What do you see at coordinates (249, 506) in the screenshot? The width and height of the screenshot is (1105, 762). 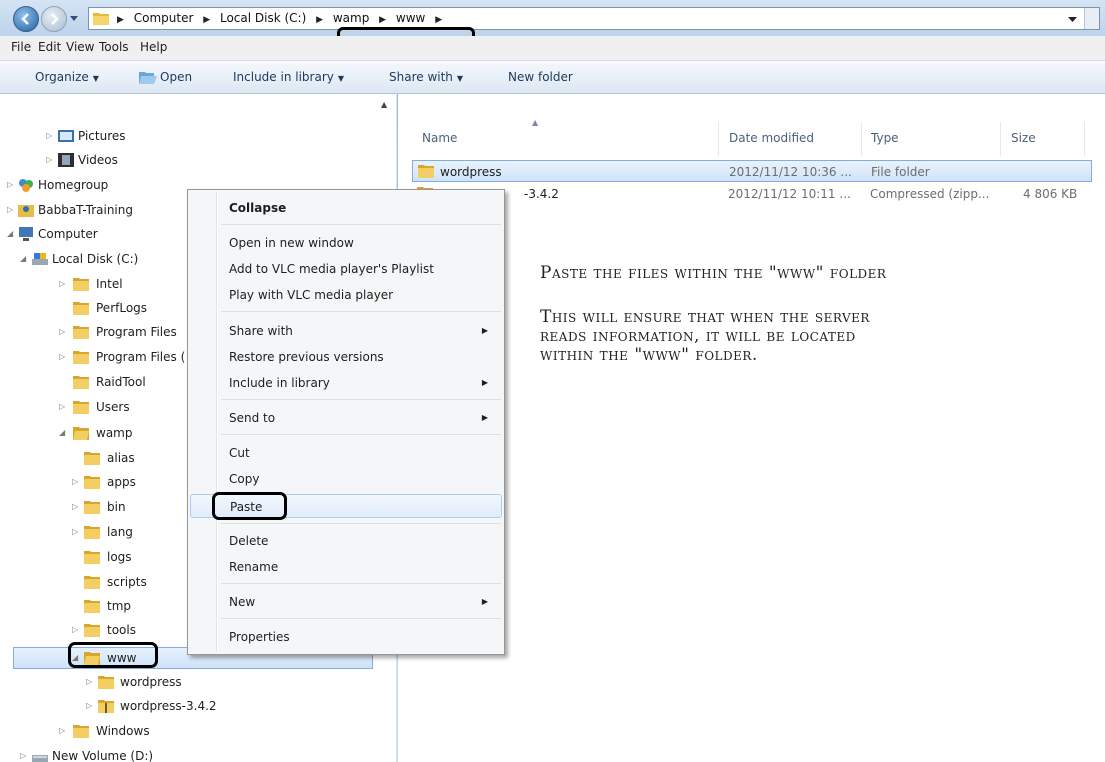 I see `annotation-circle-paste` at bounding box center [249, 506].